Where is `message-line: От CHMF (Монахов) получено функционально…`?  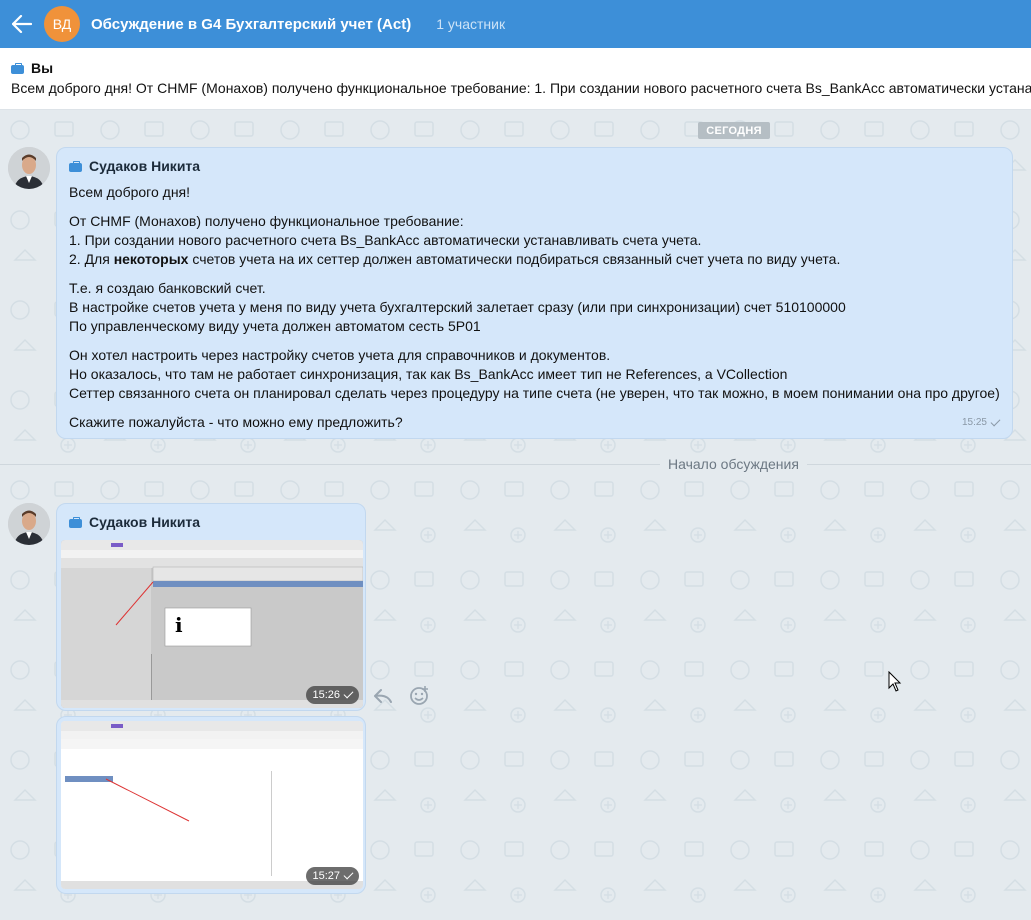
message-line: От CHMF (Монахов) получено функционально… is located at coordinates (266, 221).